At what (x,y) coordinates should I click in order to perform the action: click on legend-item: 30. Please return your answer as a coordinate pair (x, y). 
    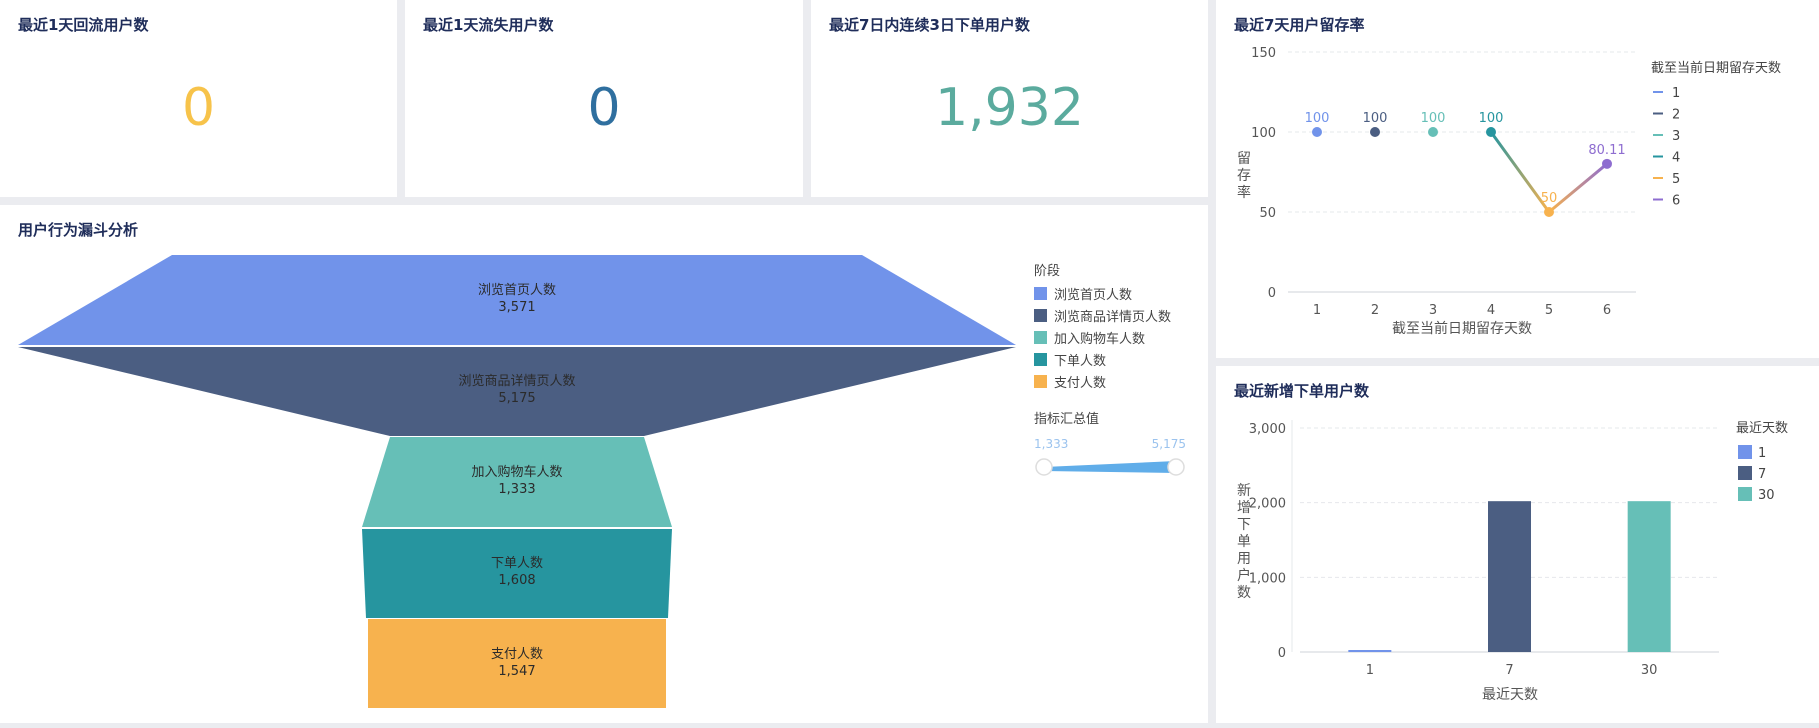
    Looking at the image, I should click on (1766, 495).